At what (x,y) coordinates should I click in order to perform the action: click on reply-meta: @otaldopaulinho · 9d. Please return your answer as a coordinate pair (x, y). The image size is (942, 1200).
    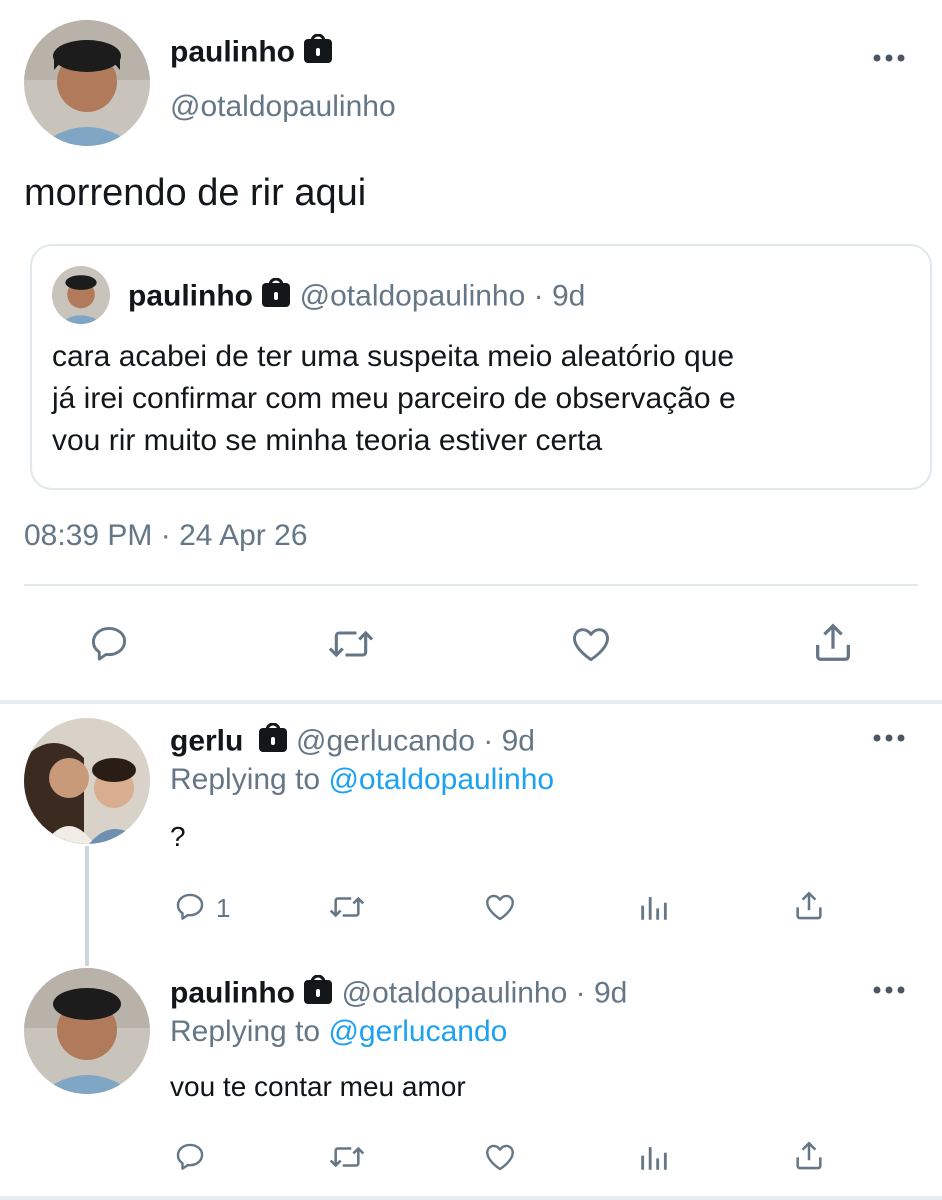
    Looking at the image, I should click on (485, 992).